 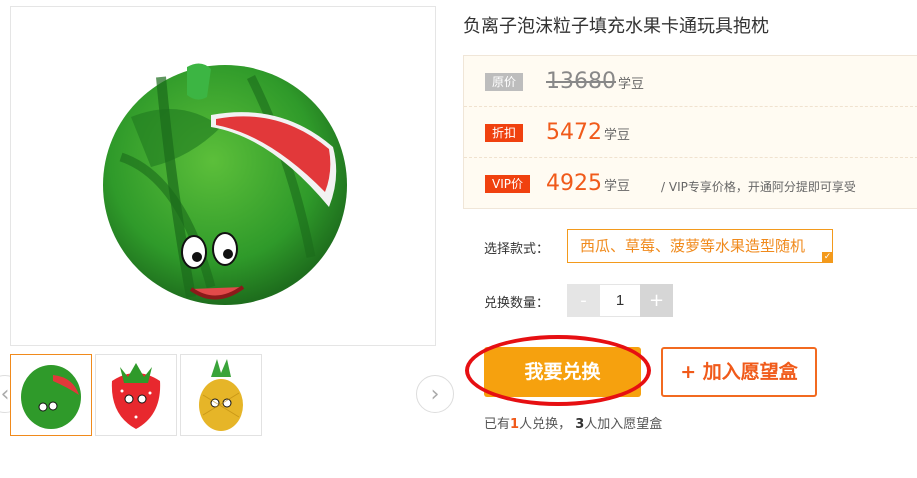 What do you see at coordinates (827, 257) in the screenshot?
I see `checkmark-icon: ✓` at bounding box center [827, 257].